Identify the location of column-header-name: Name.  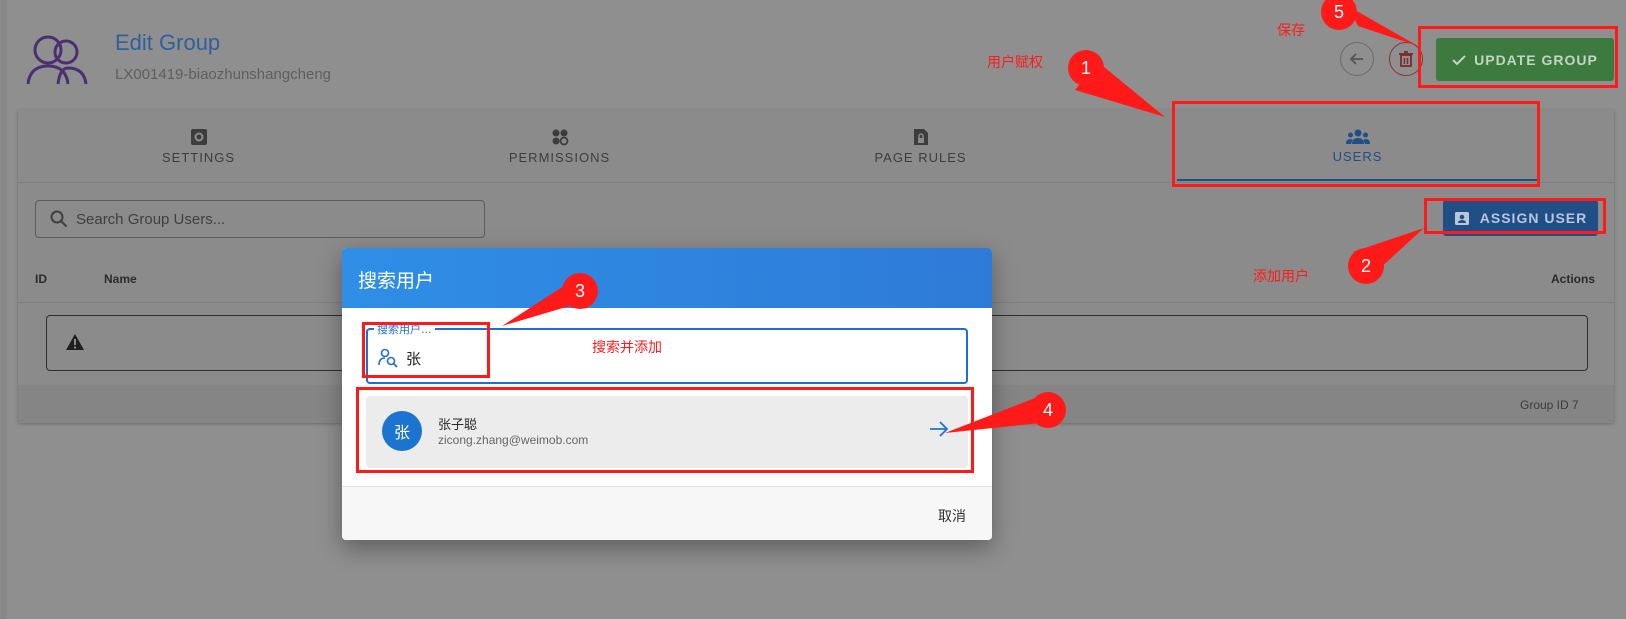
(120, 279).